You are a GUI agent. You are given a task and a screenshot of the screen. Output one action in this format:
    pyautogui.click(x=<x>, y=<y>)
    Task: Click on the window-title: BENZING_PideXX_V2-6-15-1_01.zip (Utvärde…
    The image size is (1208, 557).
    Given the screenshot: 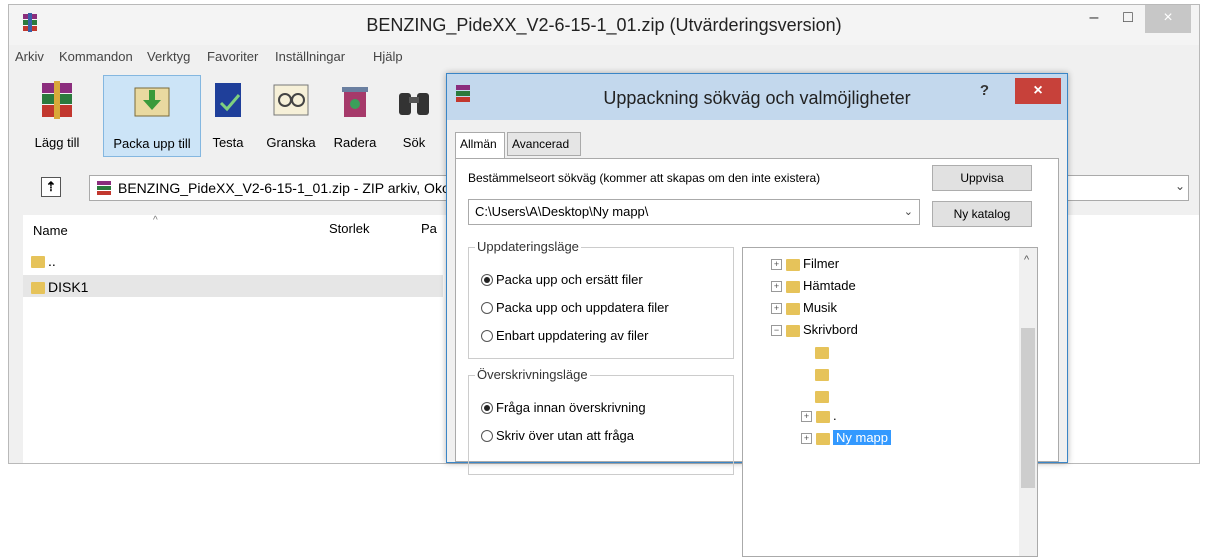 What is the action you would take?
    pyautogui.click(x=604, y=25)
    